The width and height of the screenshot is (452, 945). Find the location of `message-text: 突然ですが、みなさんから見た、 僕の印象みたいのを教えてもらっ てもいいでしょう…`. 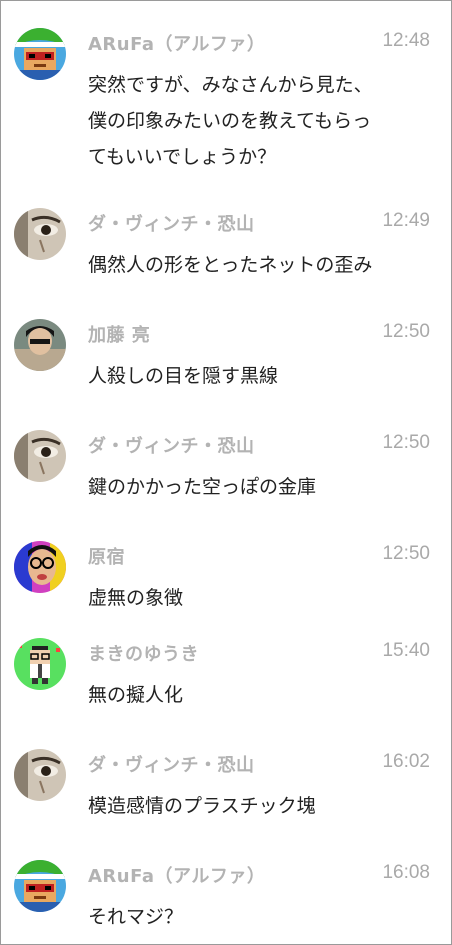

message-text: 突然ですが、みなさんから見た、 僕の印象みたいのを教えてもらっ てもいいでしょう… is located at coordinates (258, 121).